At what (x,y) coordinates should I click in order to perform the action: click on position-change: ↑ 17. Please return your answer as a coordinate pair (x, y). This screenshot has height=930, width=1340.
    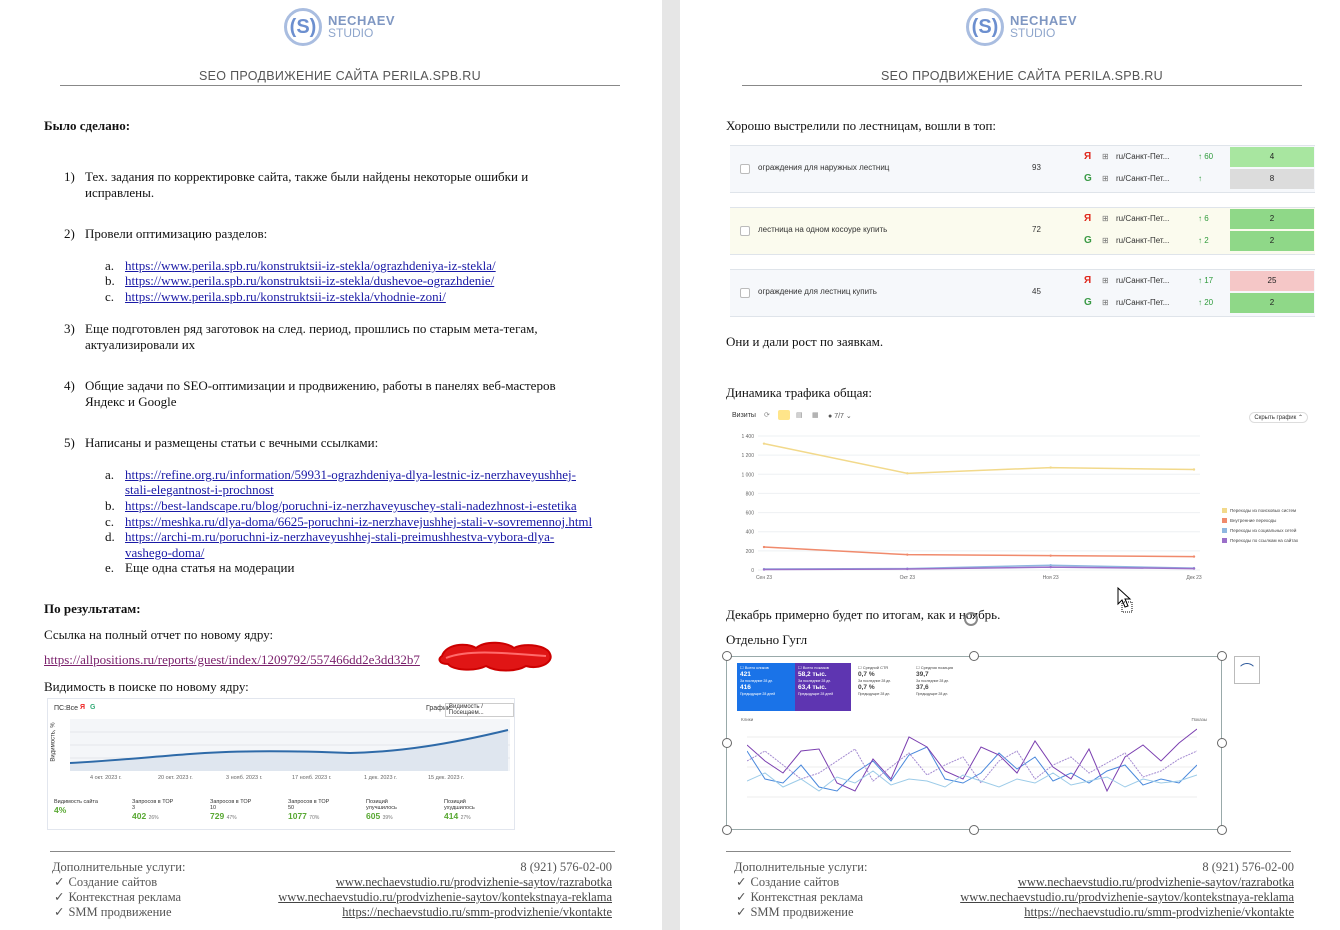
    Looking at the image, I should click on (1206, 280).